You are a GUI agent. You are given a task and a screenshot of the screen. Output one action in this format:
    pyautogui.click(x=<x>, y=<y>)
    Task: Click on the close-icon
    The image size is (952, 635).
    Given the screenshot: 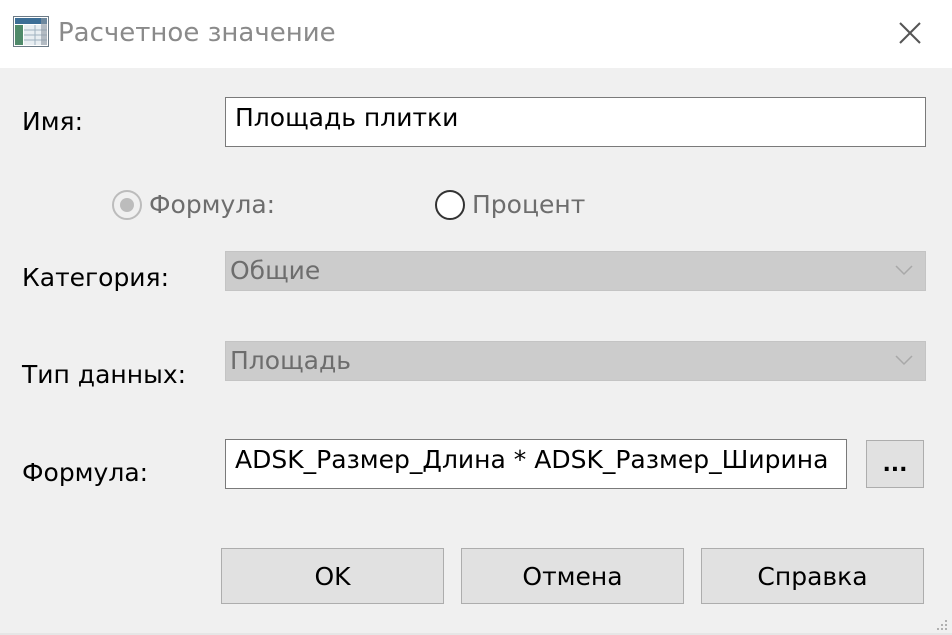 What is the action you would take?
    pyautogui.click(x=910, y=33)
    